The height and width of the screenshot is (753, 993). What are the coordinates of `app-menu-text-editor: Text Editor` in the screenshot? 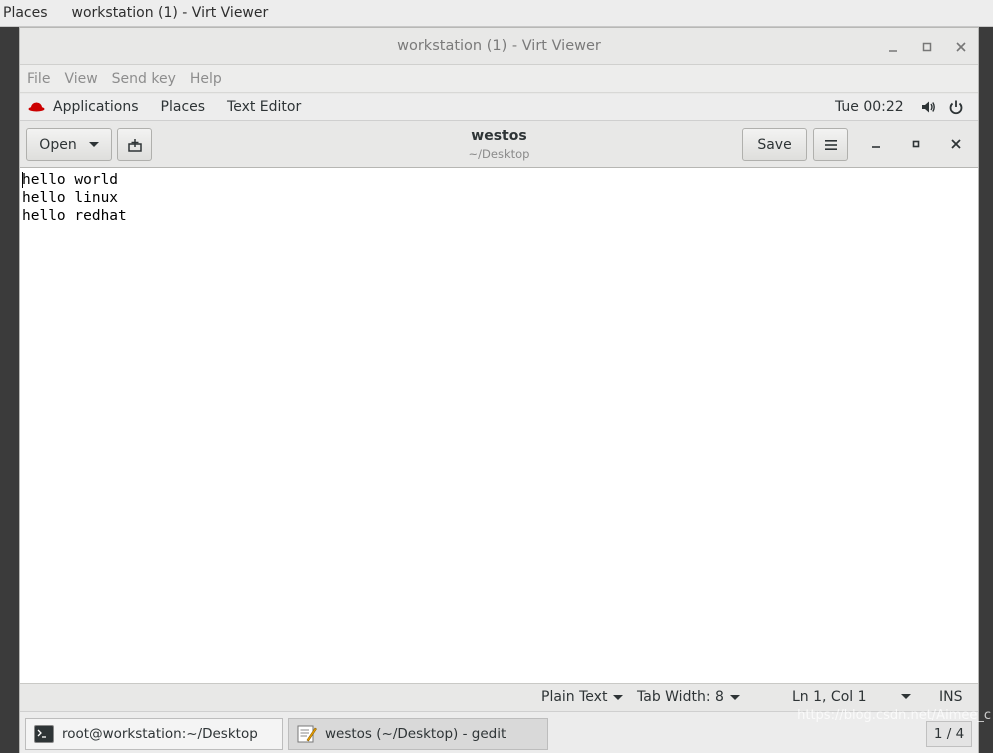 It's located at (264, 107).